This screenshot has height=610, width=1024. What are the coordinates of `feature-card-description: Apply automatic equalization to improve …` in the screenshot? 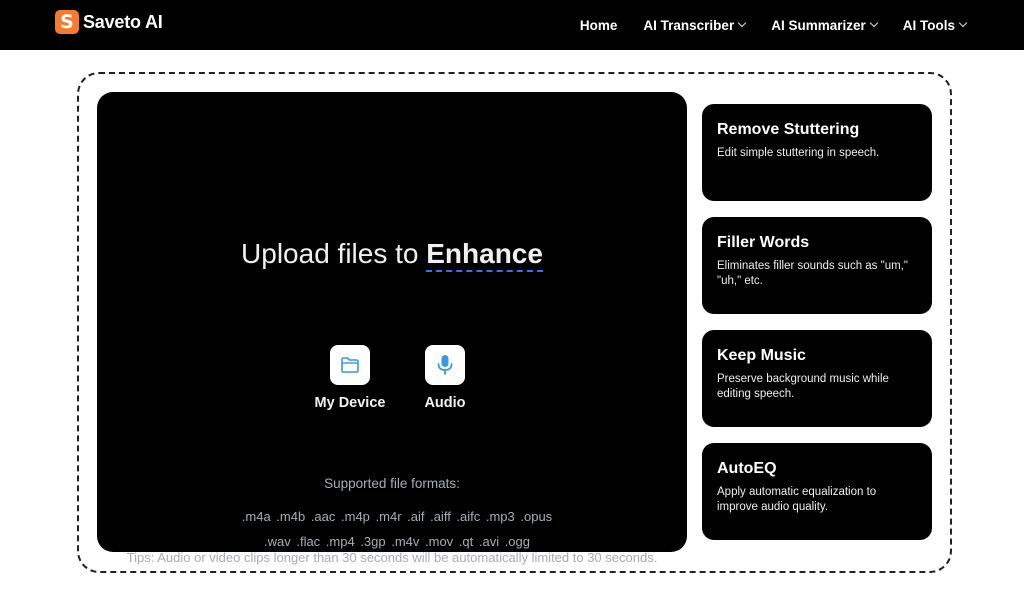 It's located at (797, 499).